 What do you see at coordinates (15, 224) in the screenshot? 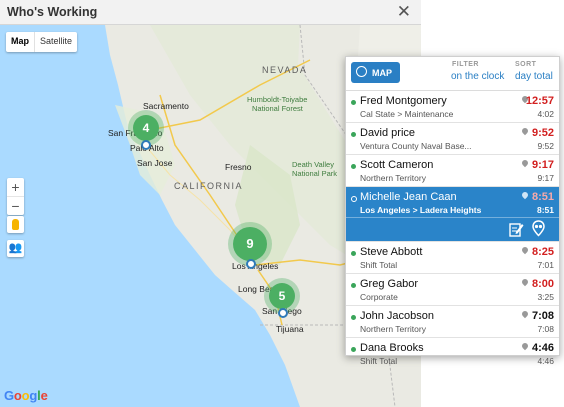
I see `street-view-icon` at bounding box center [15, 224].